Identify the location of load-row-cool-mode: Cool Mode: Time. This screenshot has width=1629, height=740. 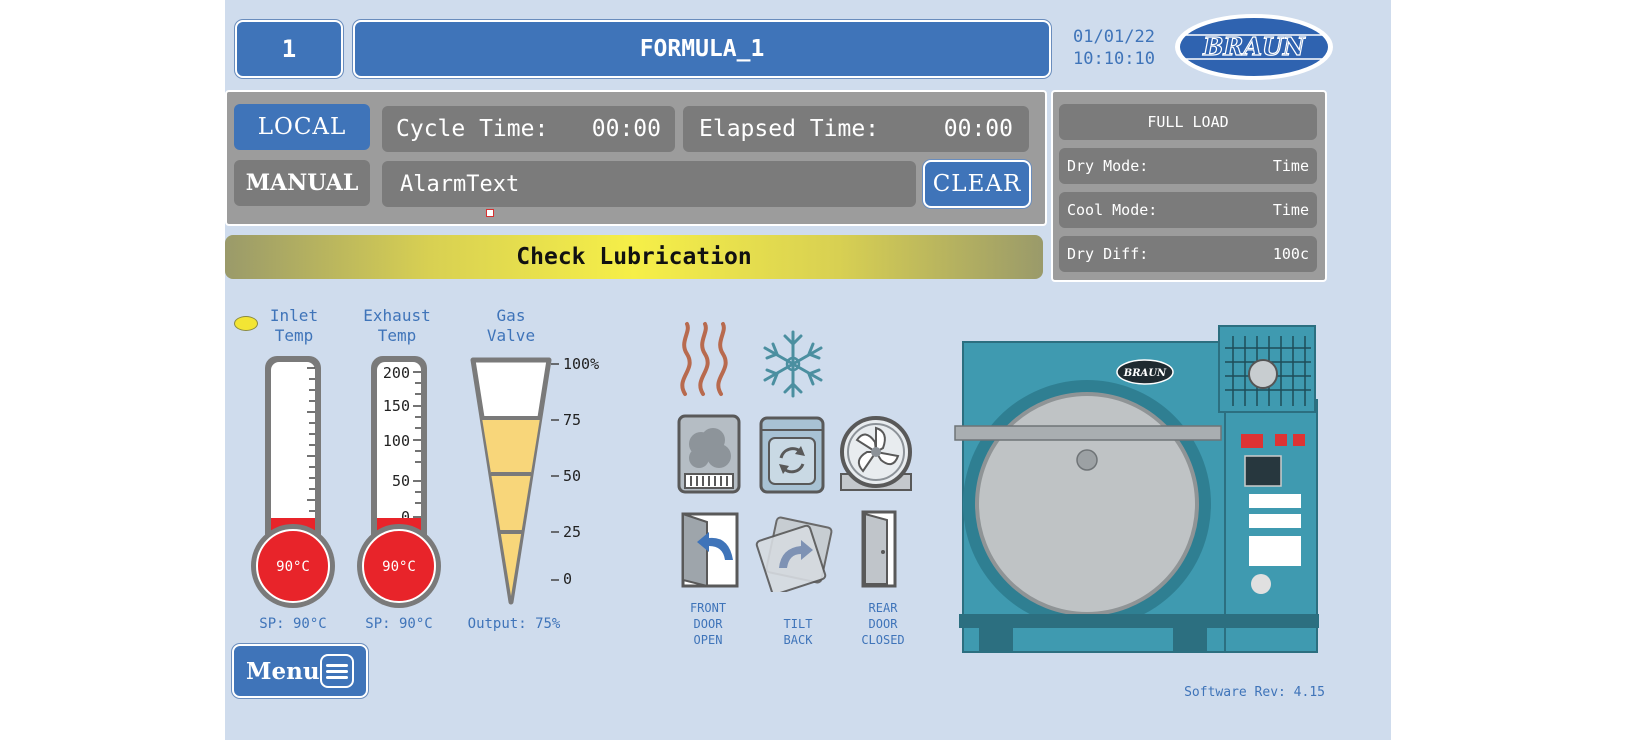
(1188, 210).